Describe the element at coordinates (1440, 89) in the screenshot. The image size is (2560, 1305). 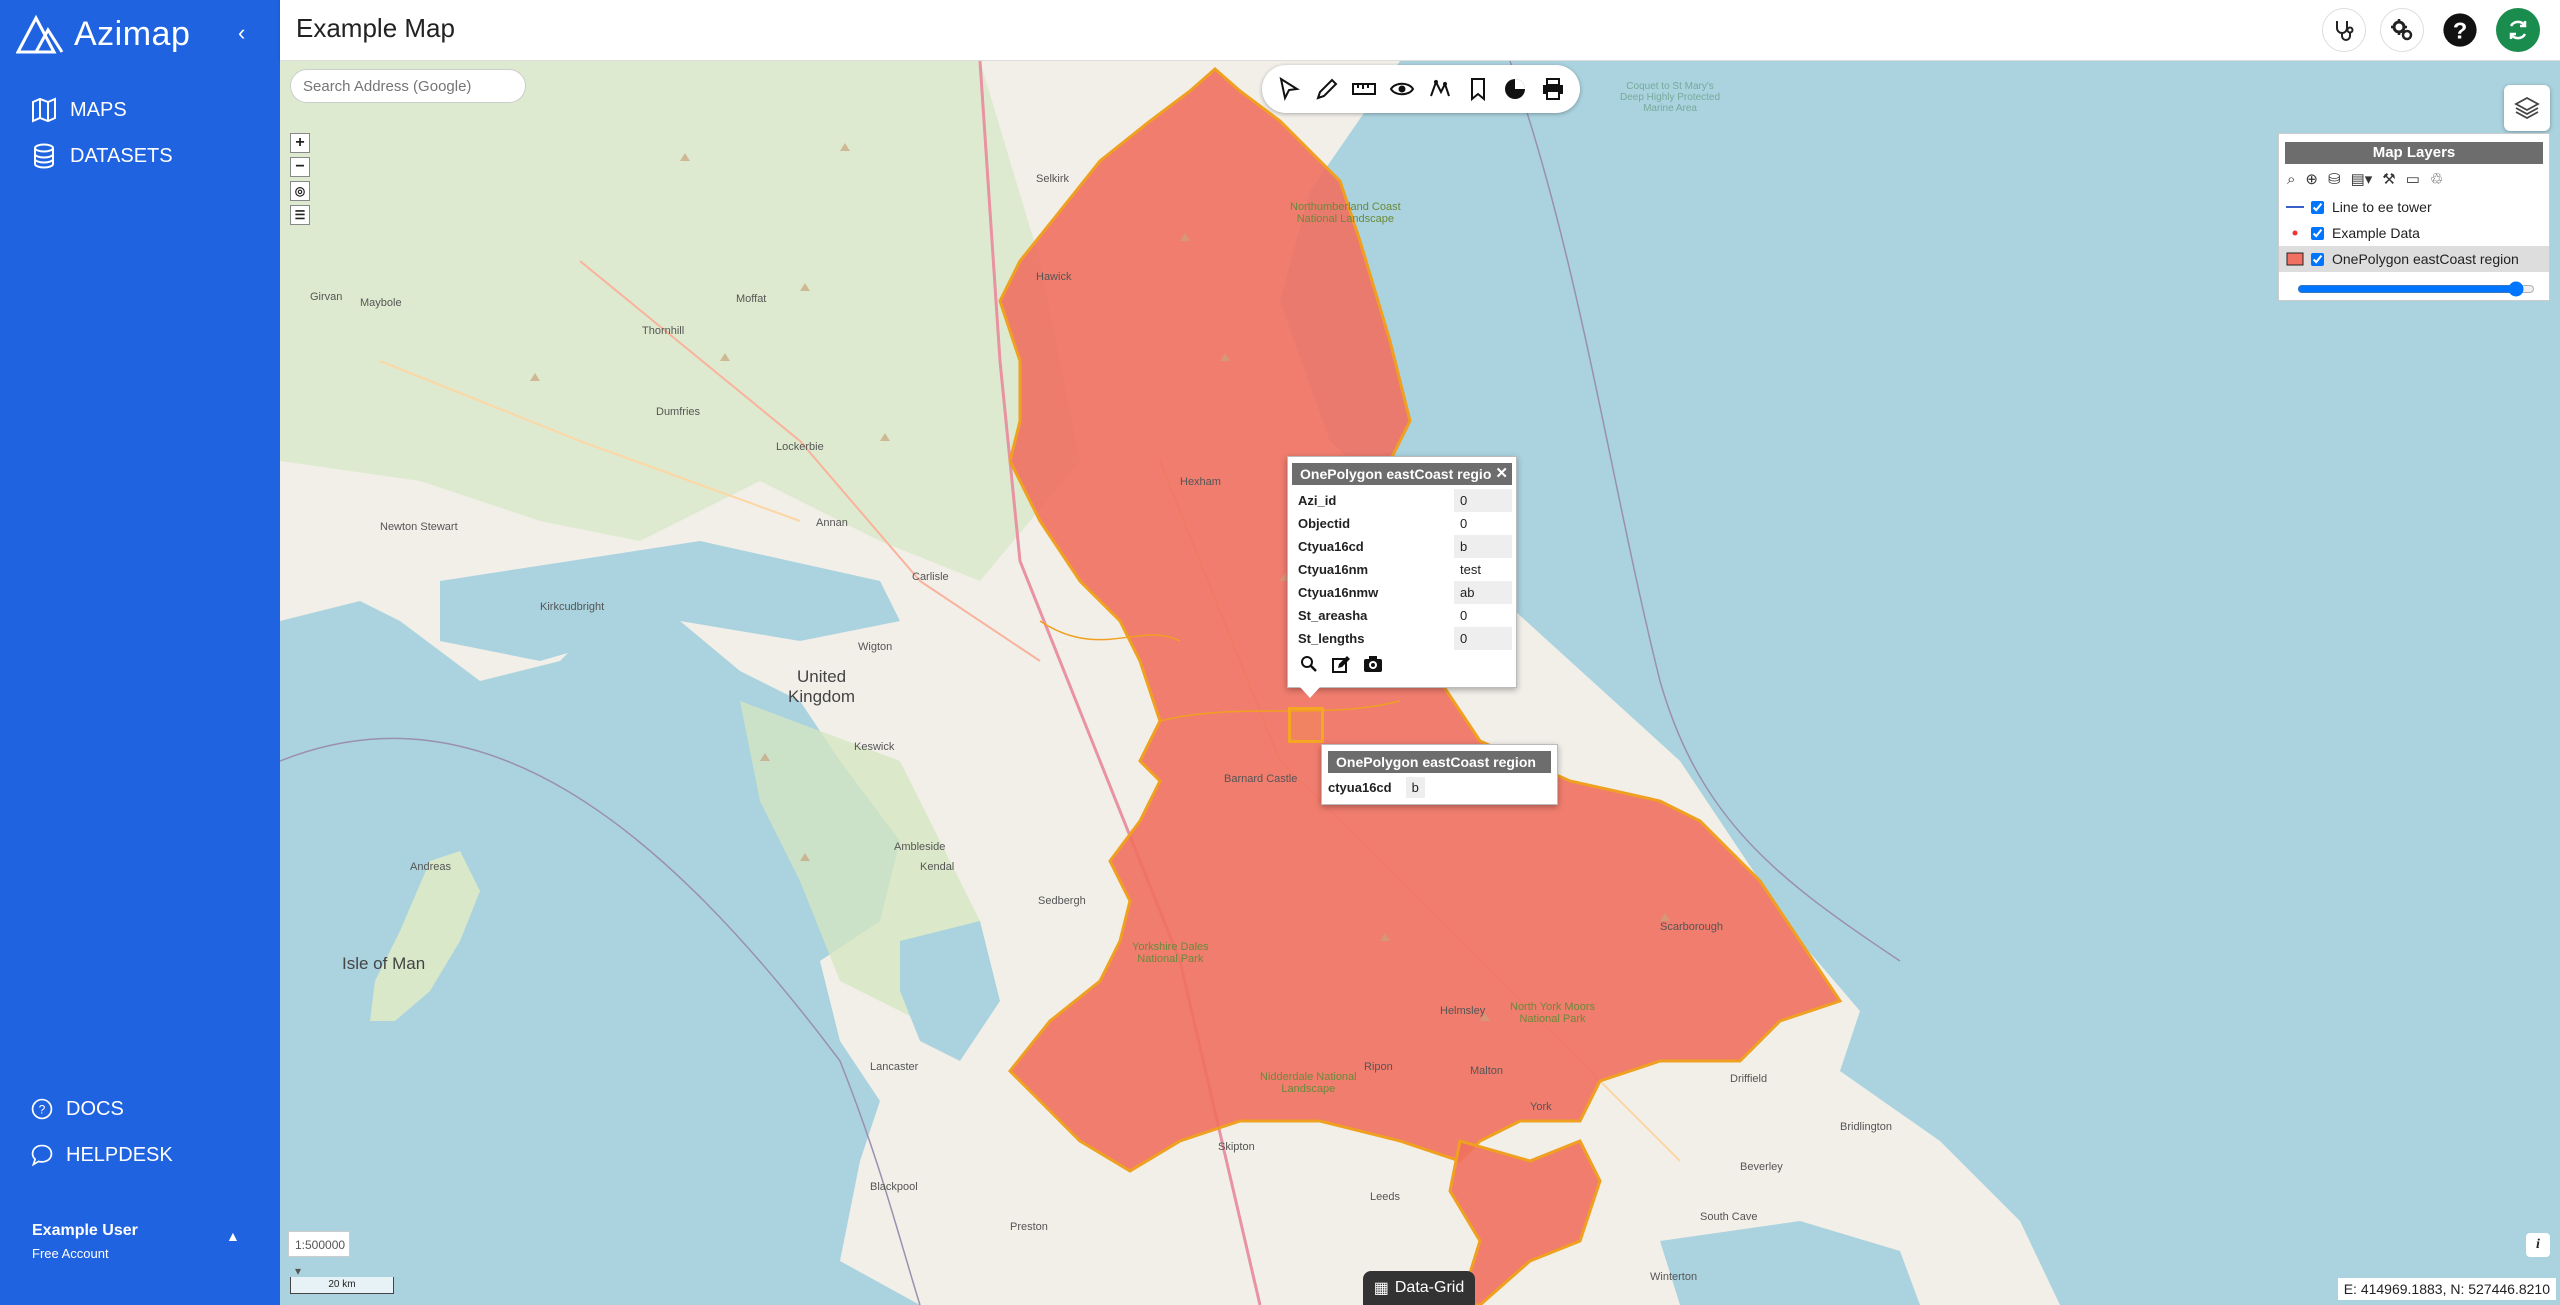
I see `spatial-analysis-icon` at that location.